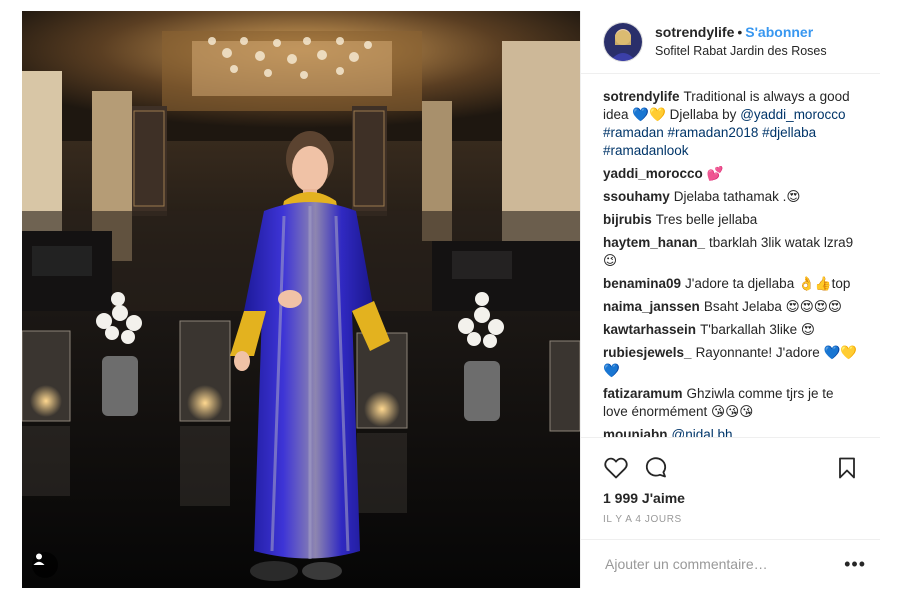 The width and height of the screenshot is (900, 600). I want to click on add-comment-bar: •••, so click(730, 563).